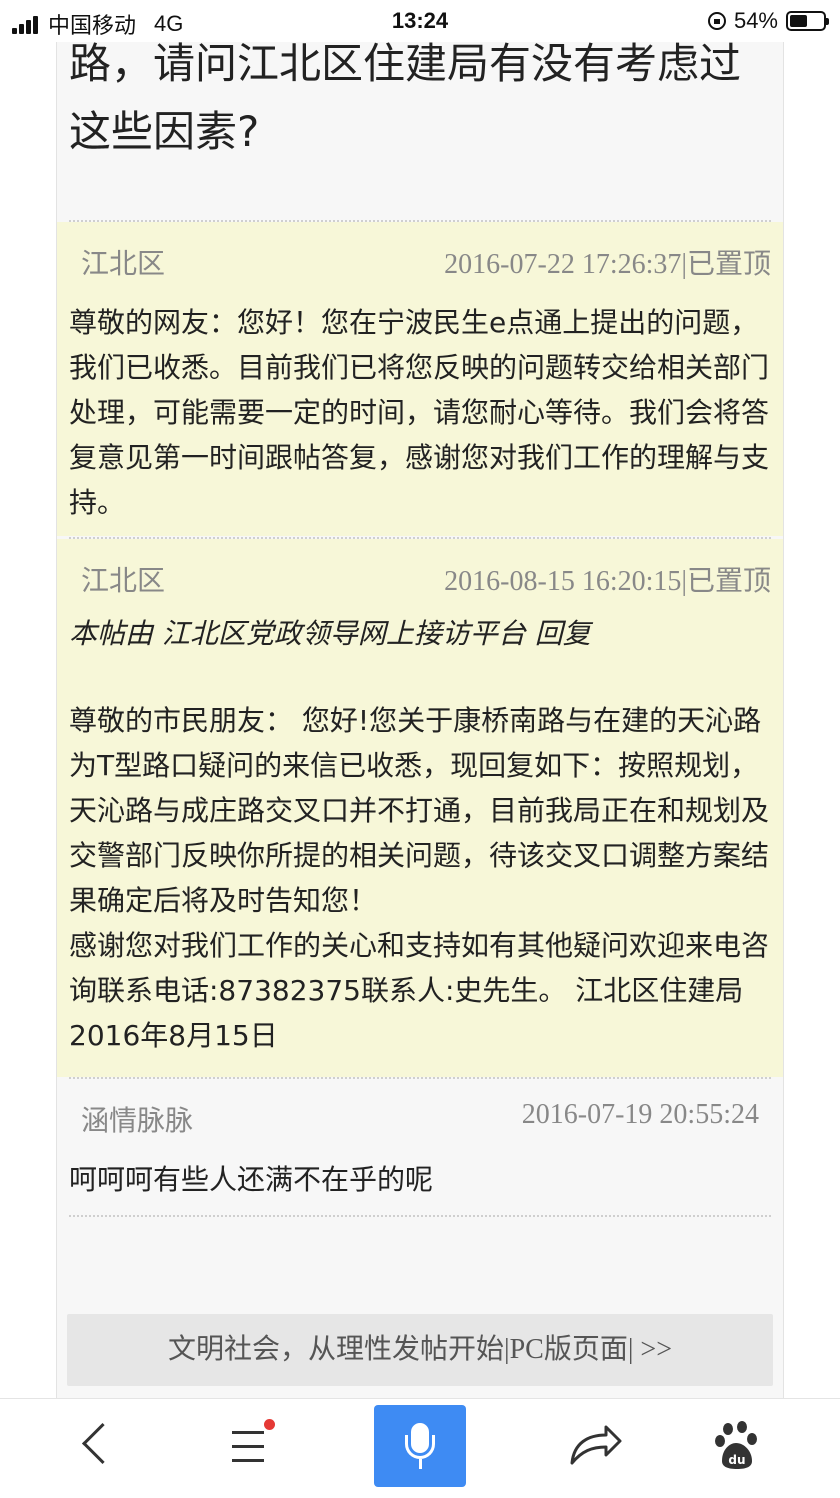  I want to click on status-bar: 中国移动 4G 13:24 54%, so click(420, 21).